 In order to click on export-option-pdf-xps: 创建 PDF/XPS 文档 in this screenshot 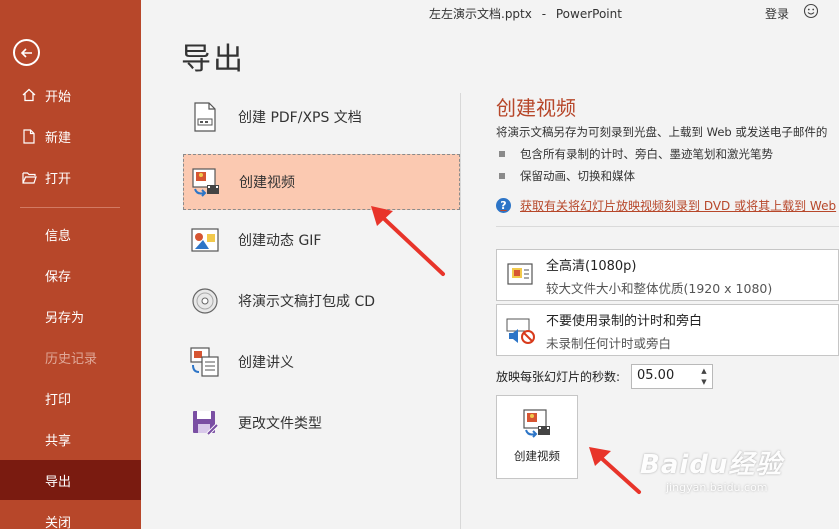, I will do `click(321, 117)`.